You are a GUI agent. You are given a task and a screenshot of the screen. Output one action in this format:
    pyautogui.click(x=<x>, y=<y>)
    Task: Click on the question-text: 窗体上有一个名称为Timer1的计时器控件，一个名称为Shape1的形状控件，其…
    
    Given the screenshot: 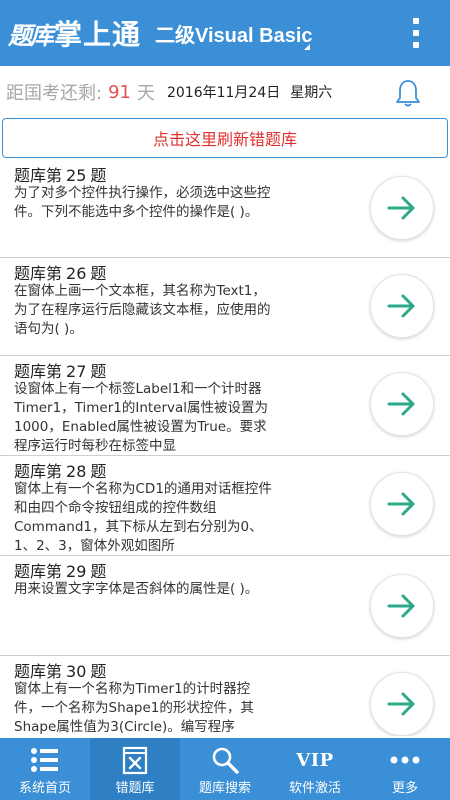 What is the action you would take?
    pyautogui.click(x=134, y=708)
    